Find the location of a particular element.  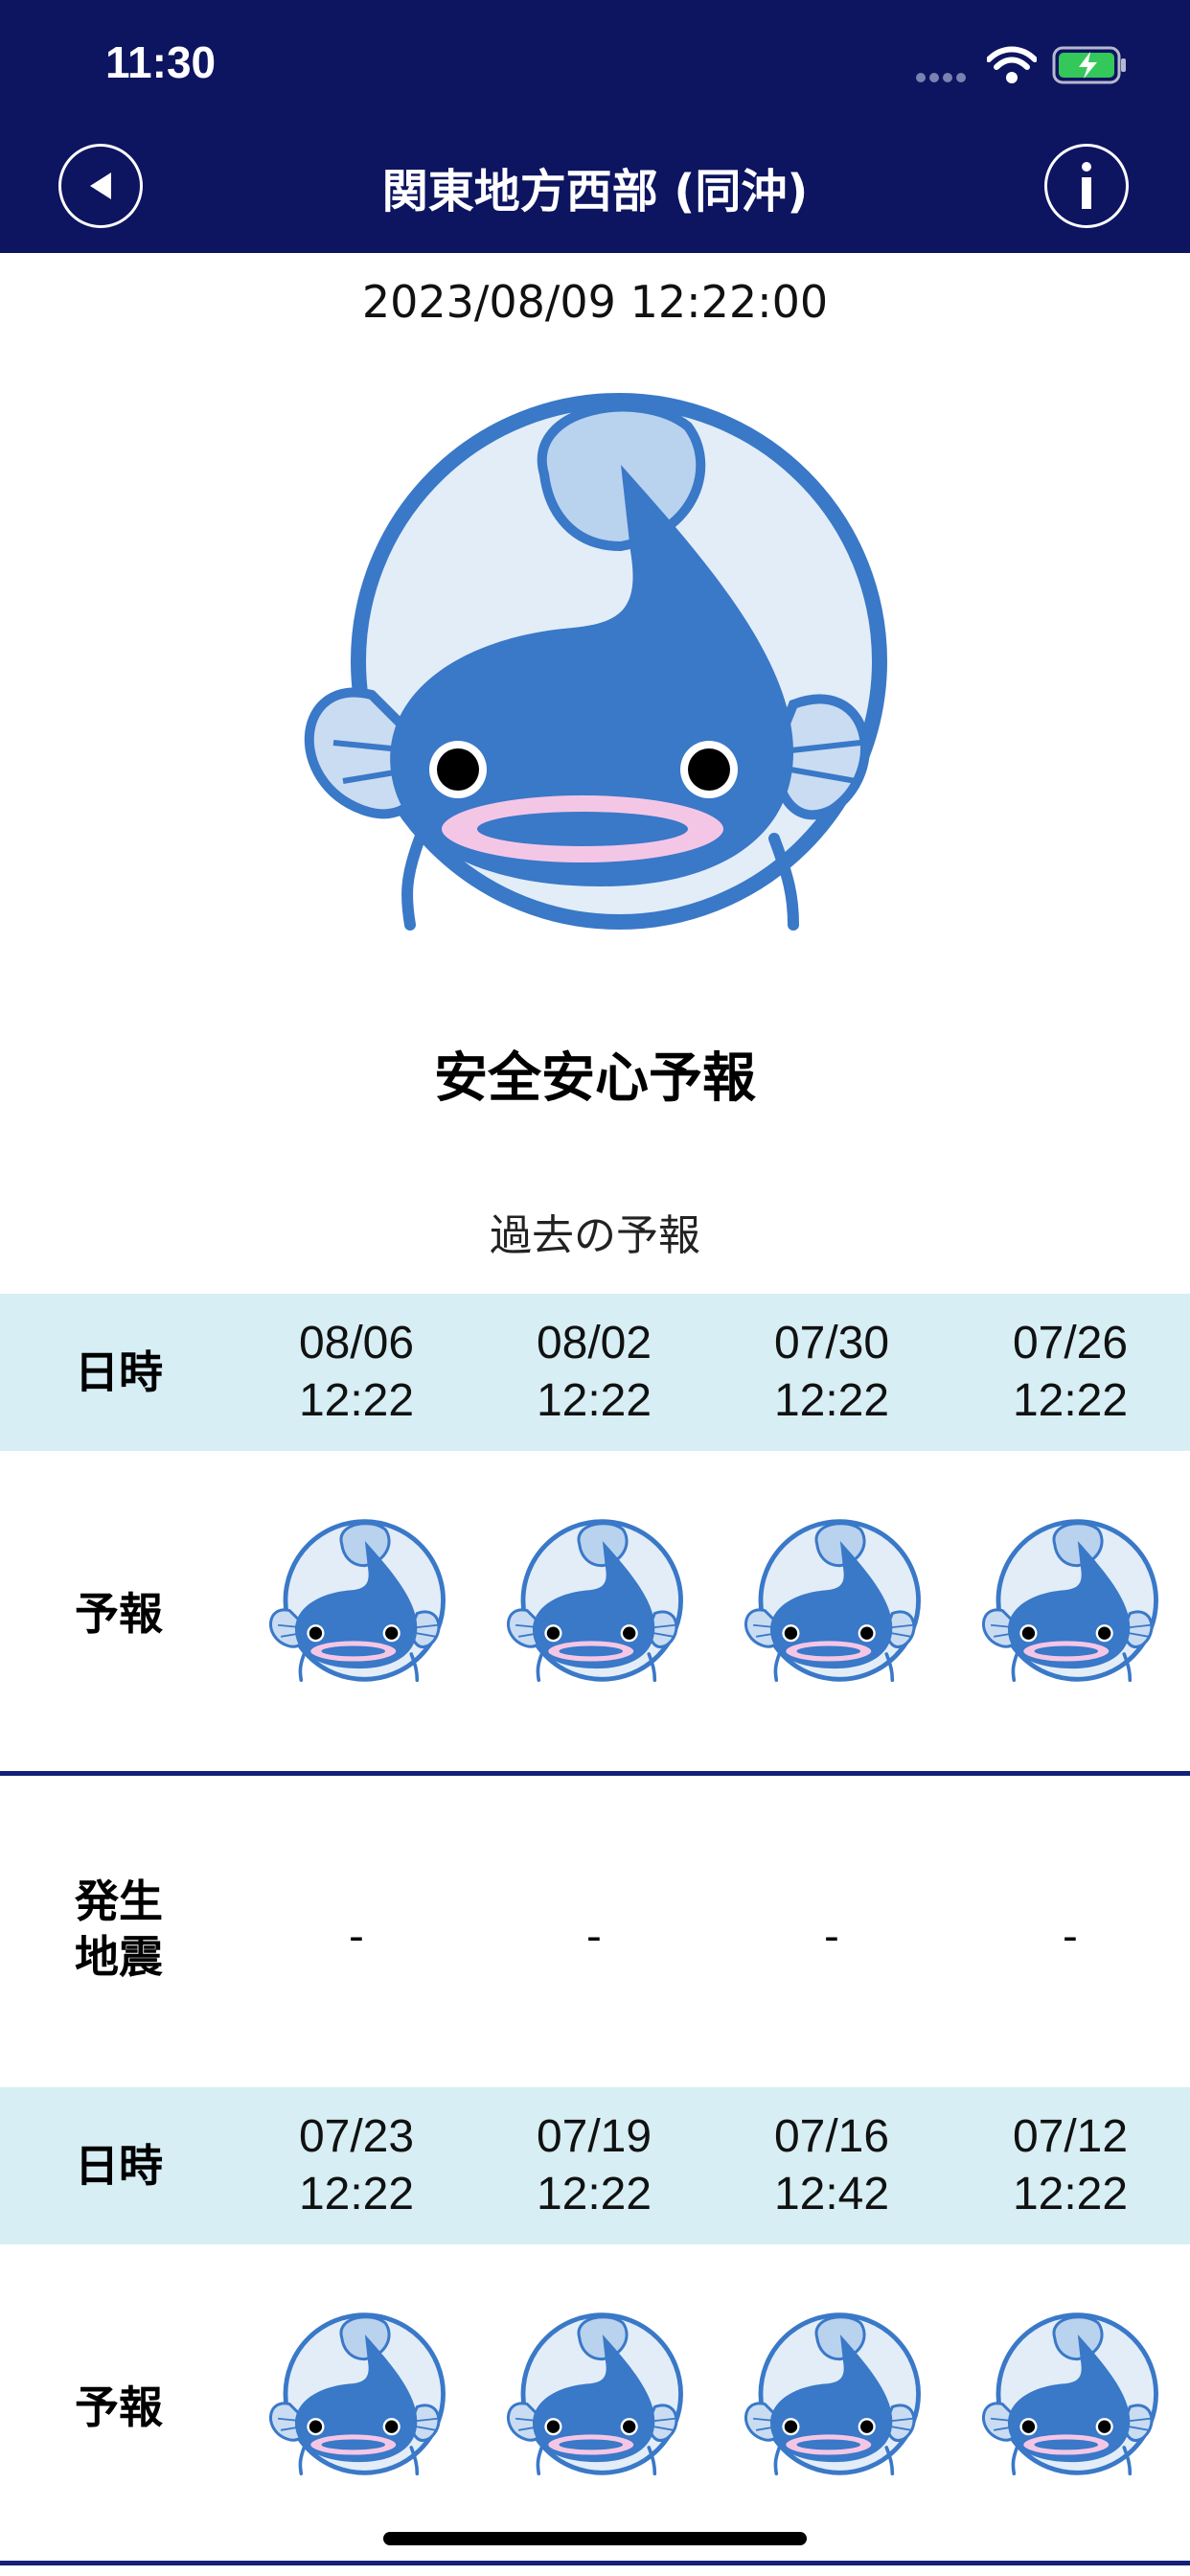

info-icon is located at coordinates (1087, 185).